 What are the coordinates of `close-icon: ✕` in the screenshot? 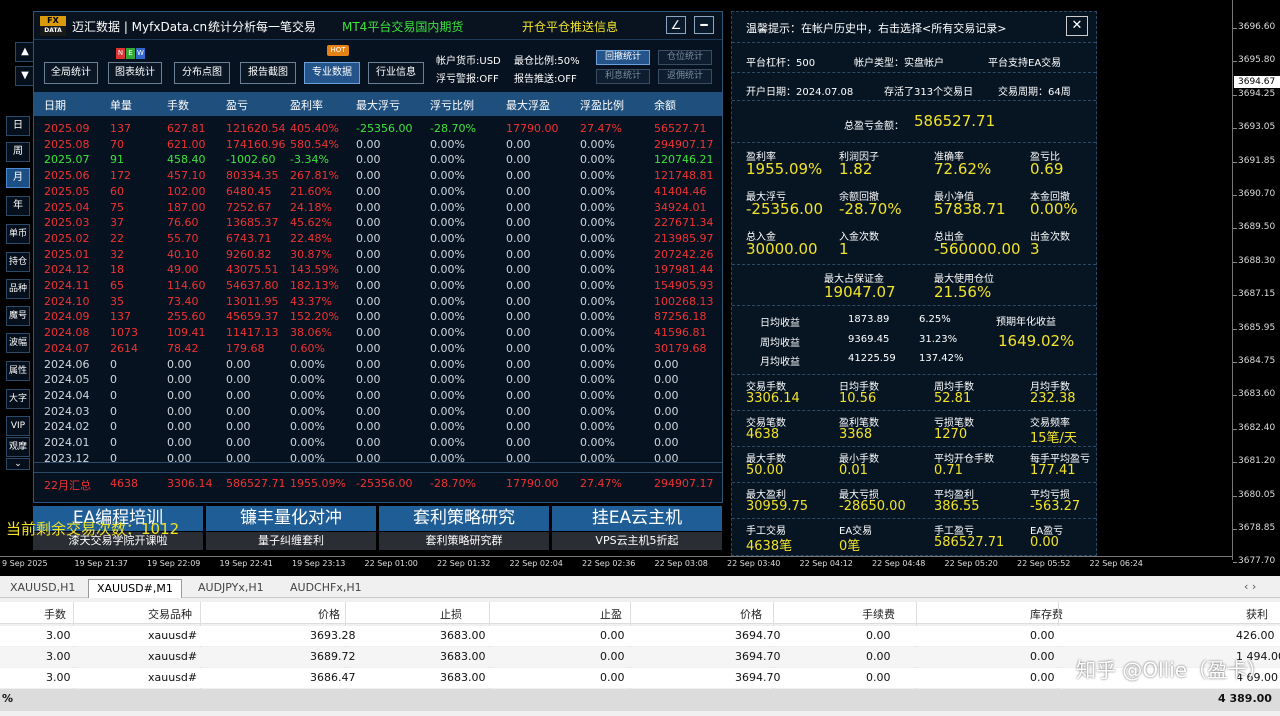 It's located at (1077, 26).